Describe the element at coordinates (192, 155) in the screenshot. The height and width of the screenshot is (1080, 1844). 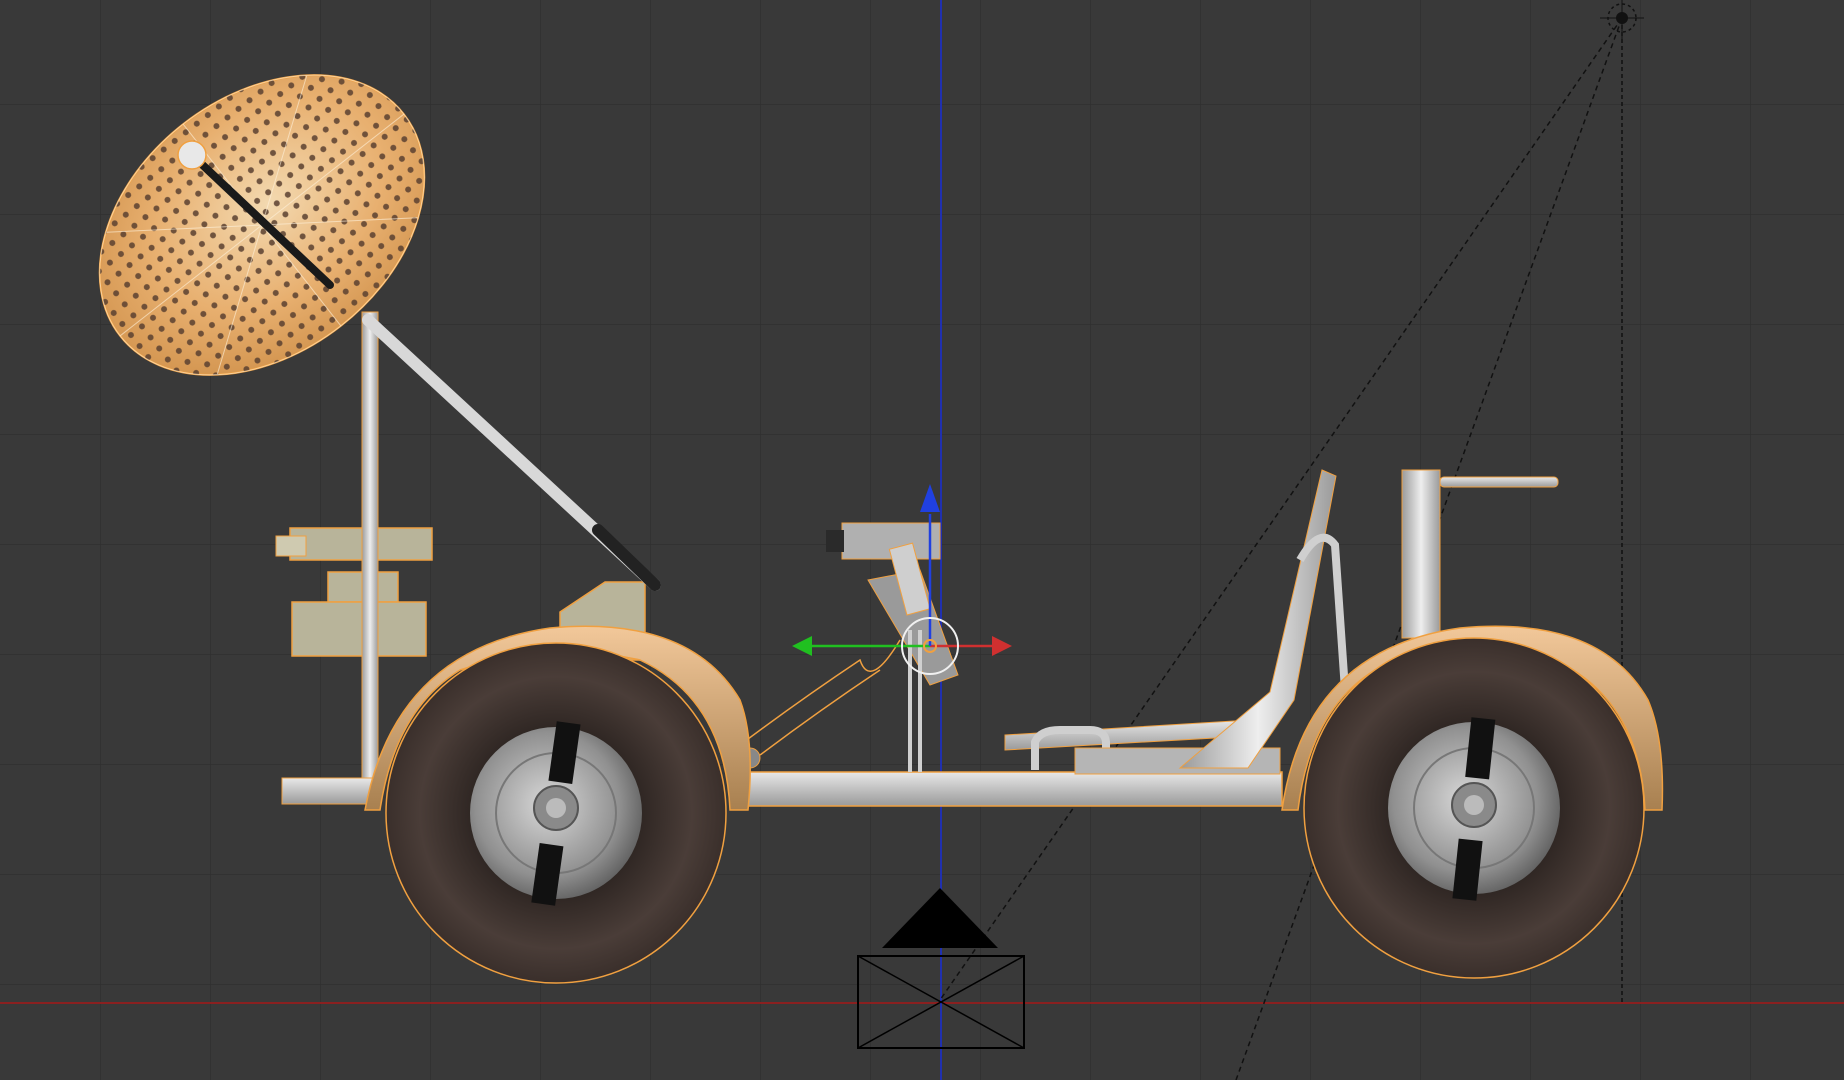
I see `feed-horn` at that location.